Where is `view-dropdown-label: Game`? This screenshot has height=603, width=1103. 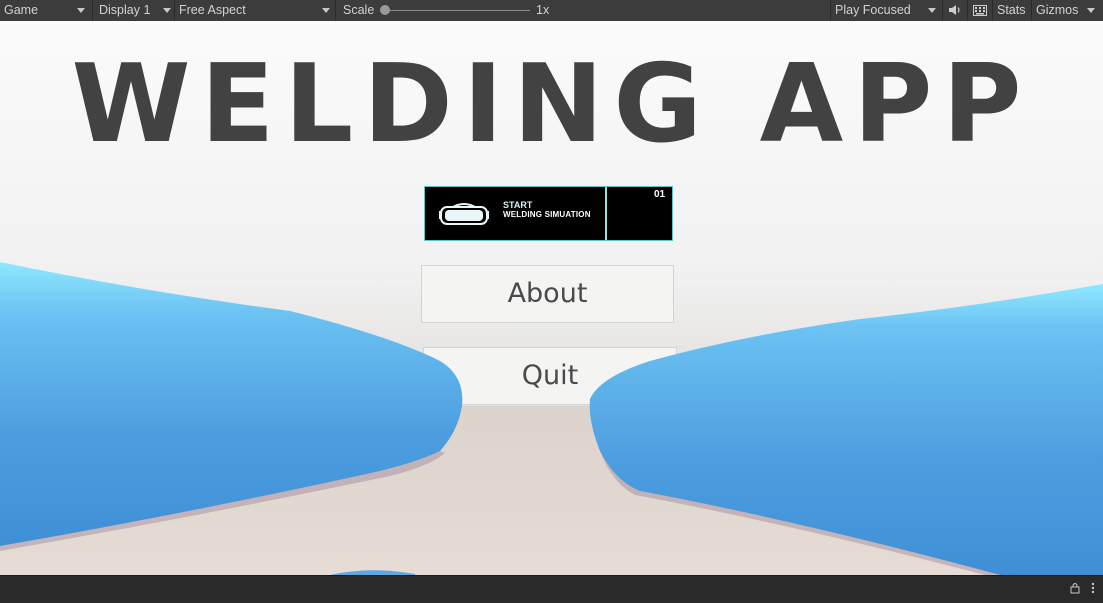
view-dropdown-label: Game is located at coordinates (21, 10).